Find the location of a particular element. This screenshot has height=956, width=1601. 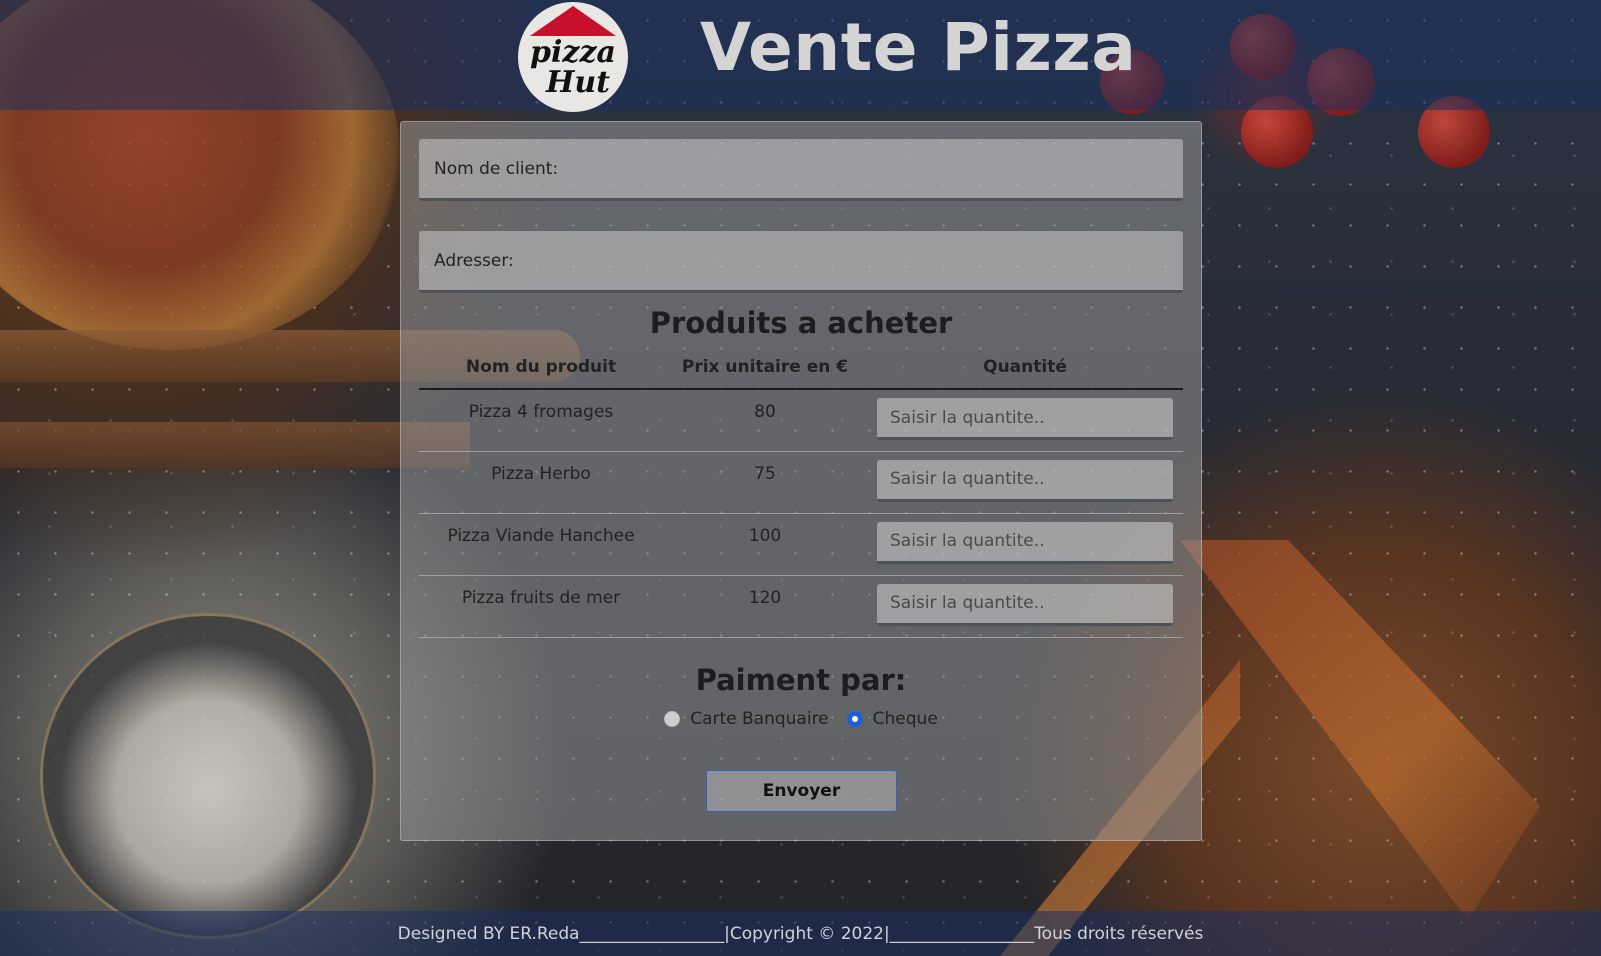

column-header-unit-price: Prix unitaire en € is located at coordinates (765, 368).